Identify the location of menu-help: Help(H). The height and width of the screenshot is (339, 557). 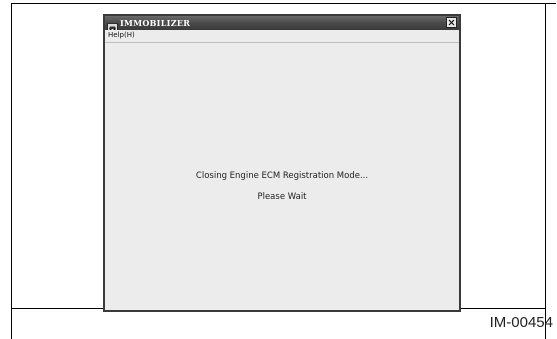
(121, 35).